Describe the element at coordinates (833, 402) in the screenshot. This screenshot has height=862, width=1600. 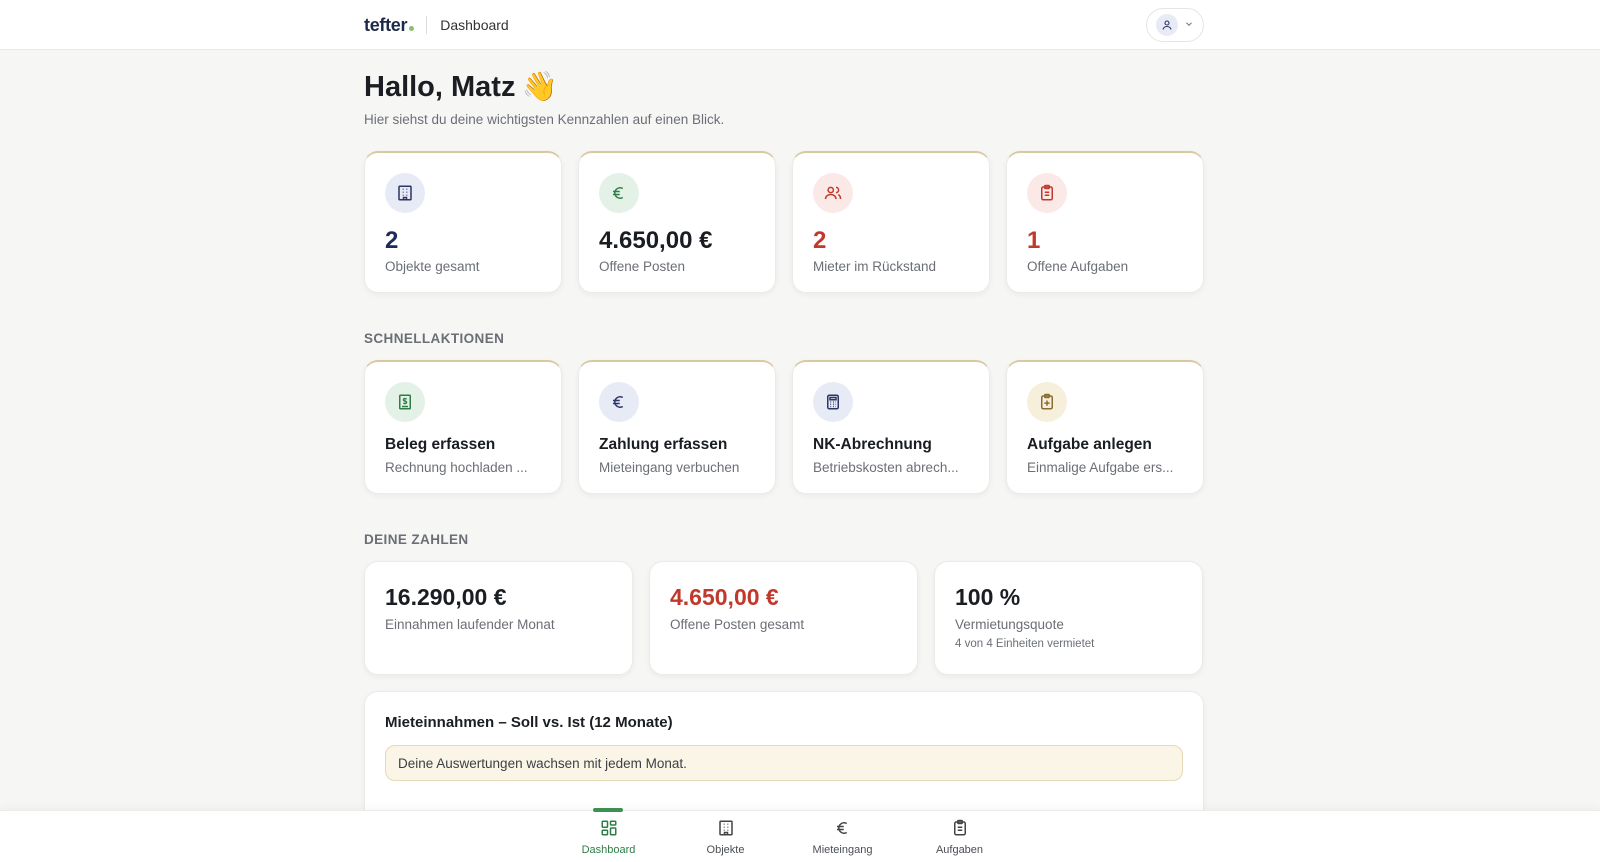
I see `calculator-icon` at that location.